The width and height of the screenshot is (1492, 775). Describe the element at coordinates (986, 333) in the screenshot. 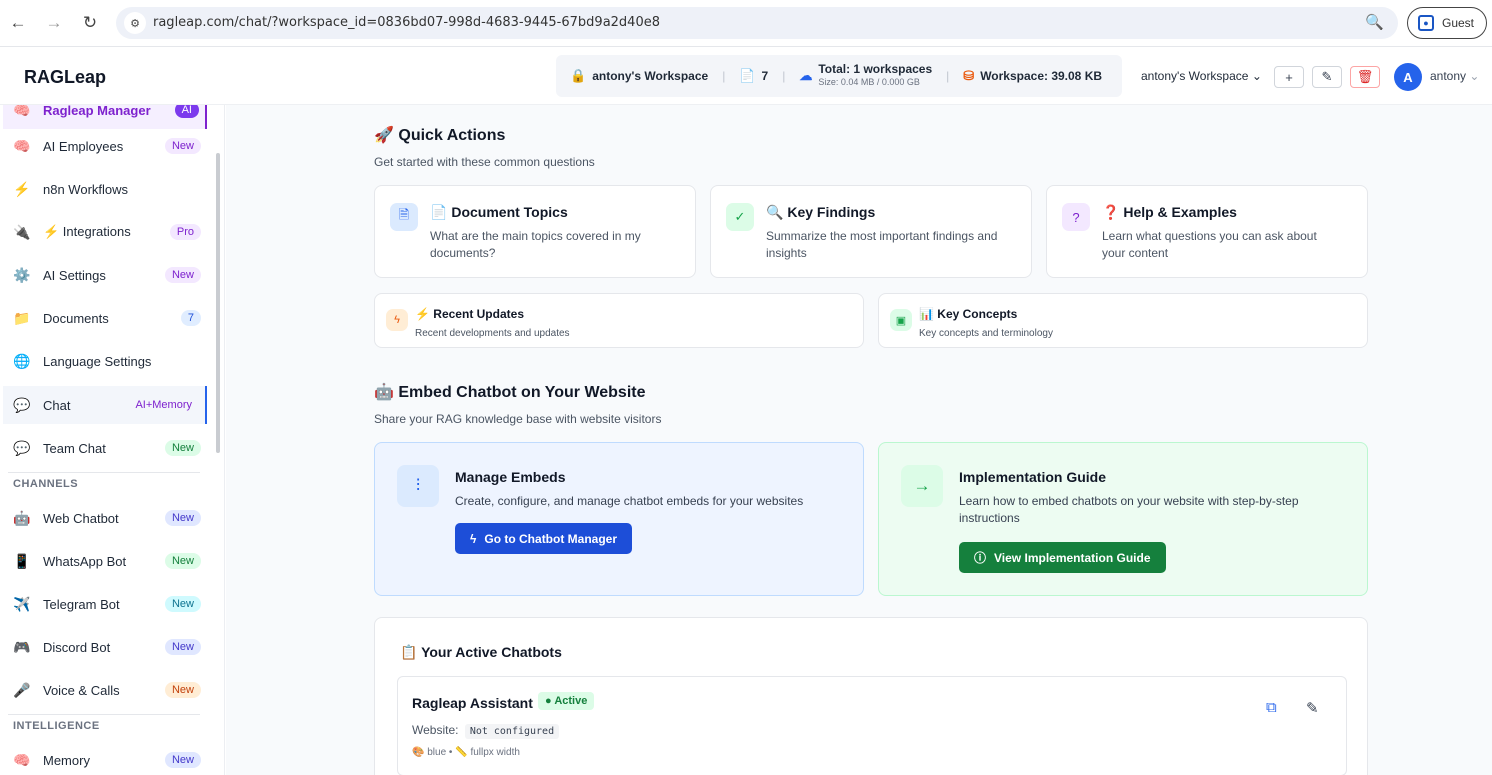

I see `quick-action-desc: Key concepts and terminology` at that location.